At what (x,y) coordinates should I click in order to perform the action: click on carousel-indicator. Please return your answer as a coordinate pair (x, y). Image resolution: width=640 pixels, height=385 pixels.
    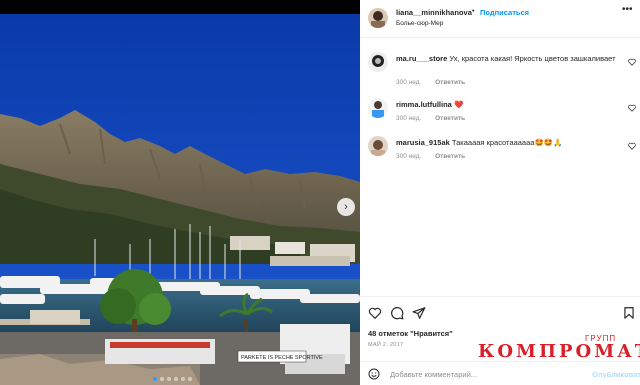
    Looking at the image, I should click on (172, 379).